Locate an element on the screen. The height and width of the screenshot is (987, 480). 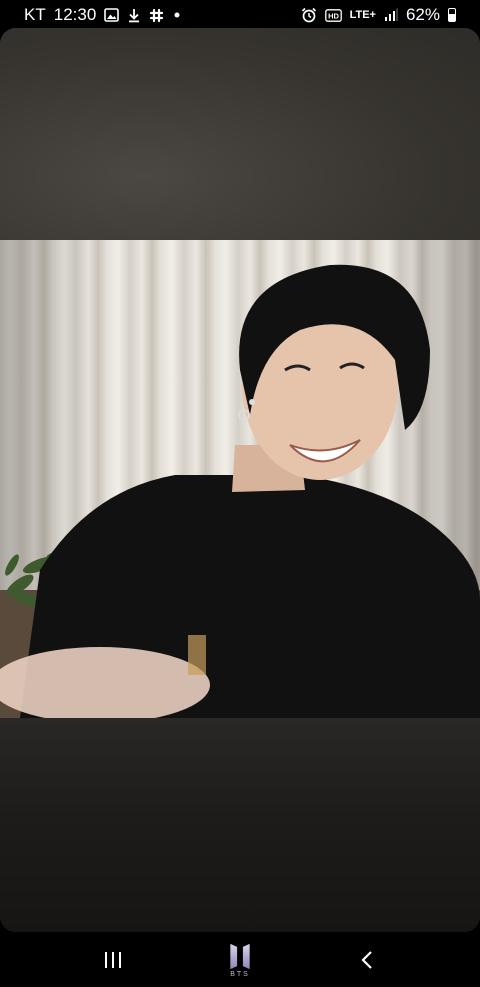
alarm-icon is located at coordinates (309, 15).